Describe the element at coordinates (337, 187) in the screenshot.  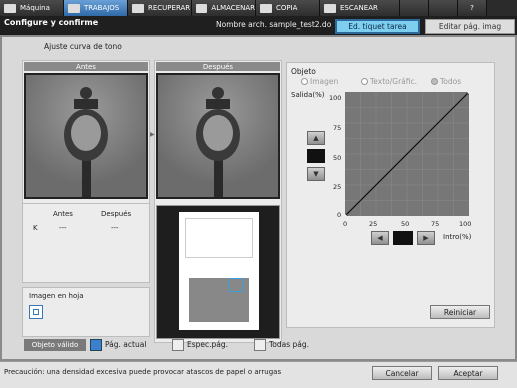
I see `y-tick: 25` at that location.